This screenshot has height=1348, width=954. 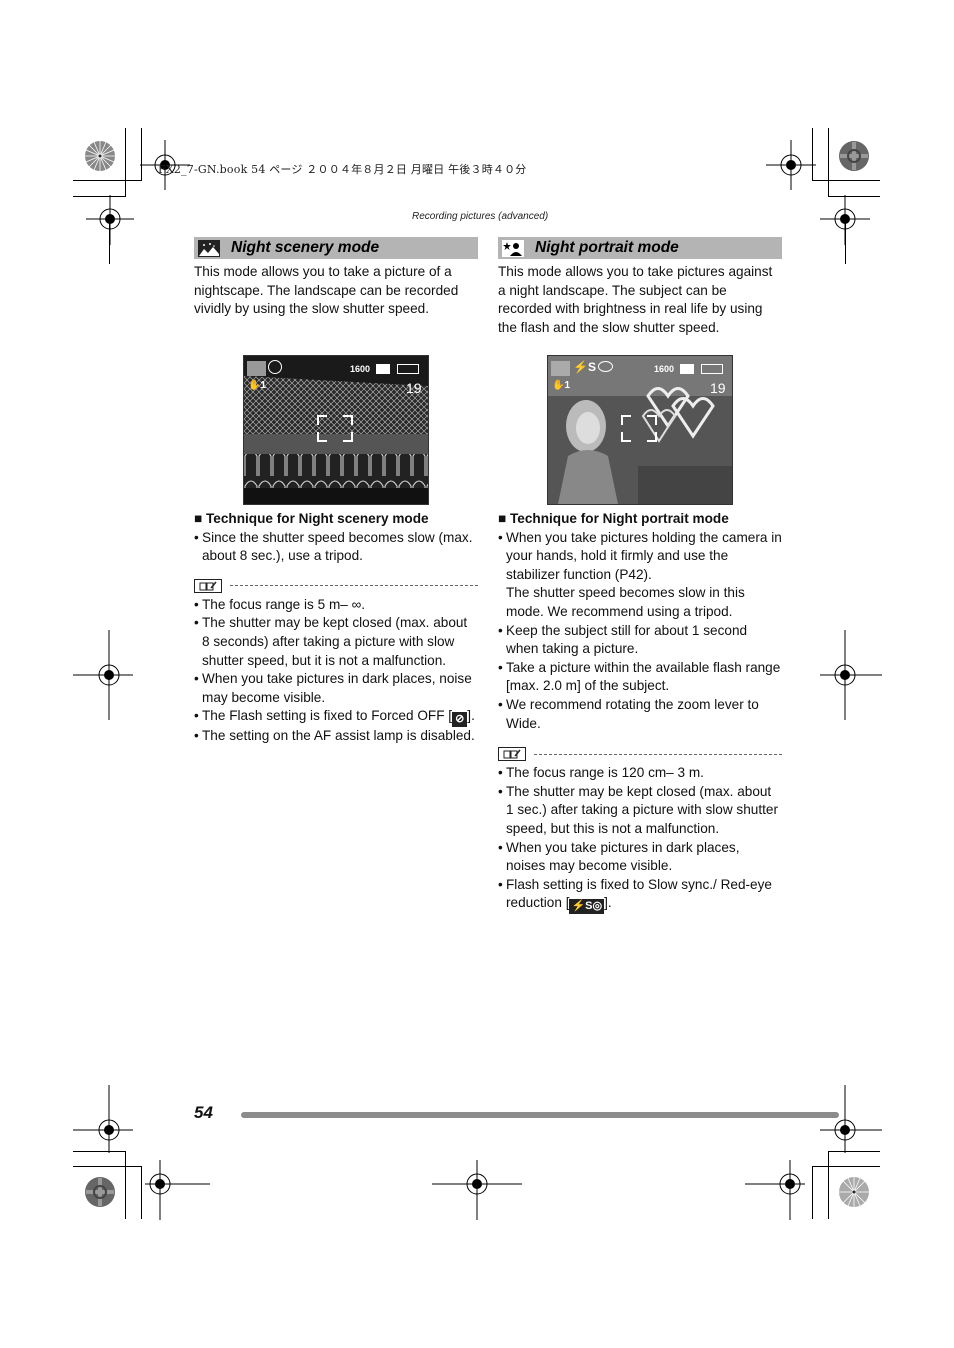 What do you see at coordinates (311, 518) in the screenshot?
I see `technique-heading: ■ Technique for Night scenery mode` at bounding box center [311, 518].